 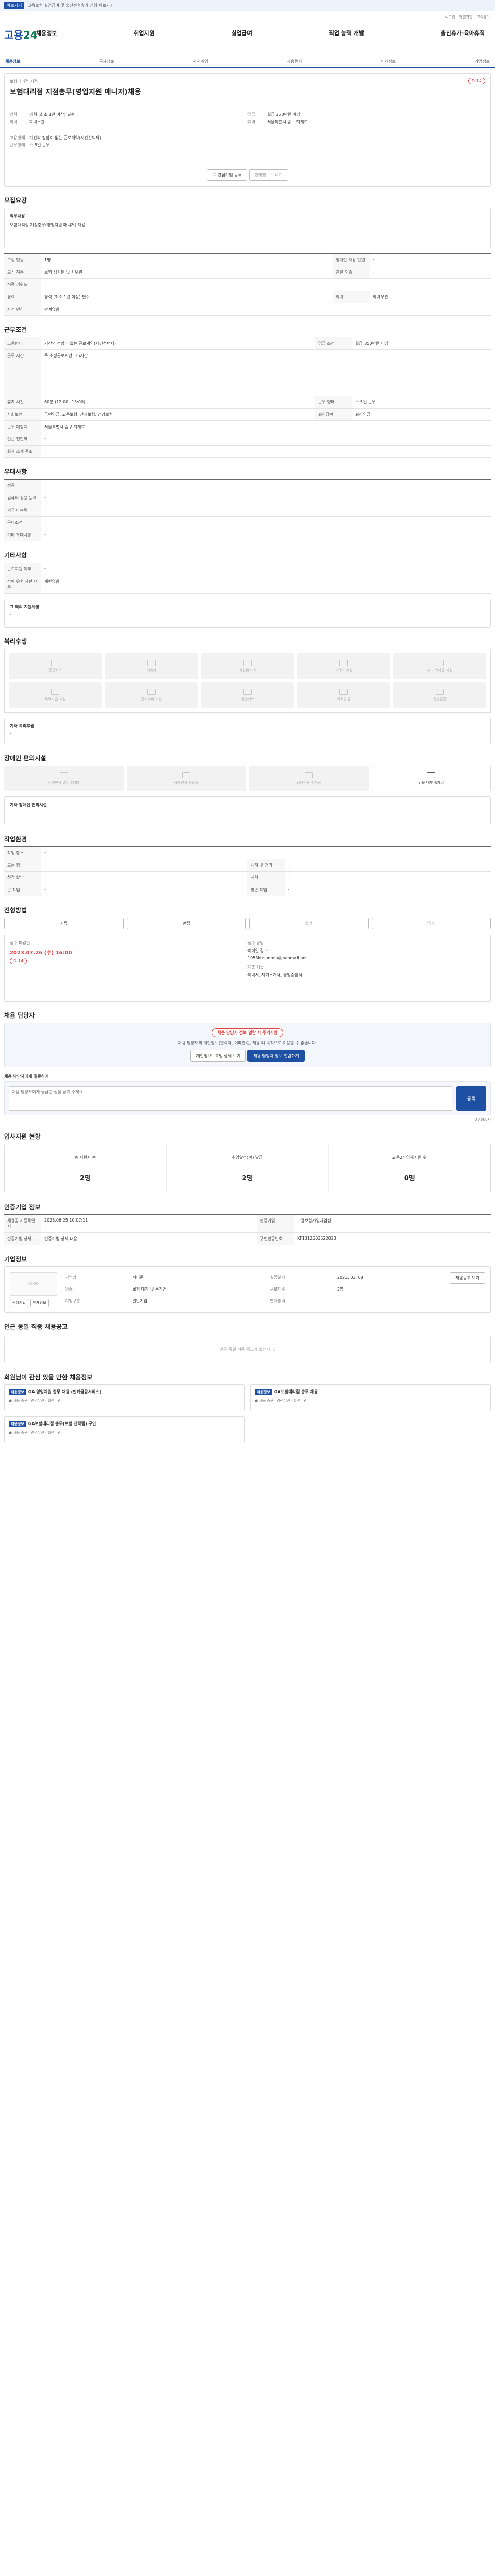 I want to click on car-icon, so click(x=247, y=662).